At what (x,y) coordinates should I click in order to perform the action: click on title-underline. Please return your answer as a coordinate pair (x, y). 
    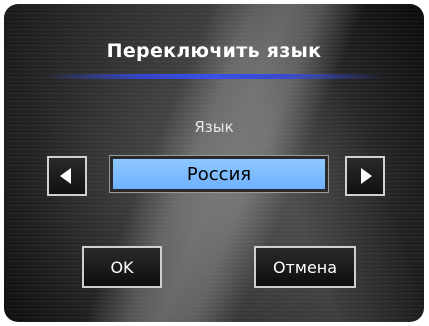
    Looking at the image, I should click on (214, 76).